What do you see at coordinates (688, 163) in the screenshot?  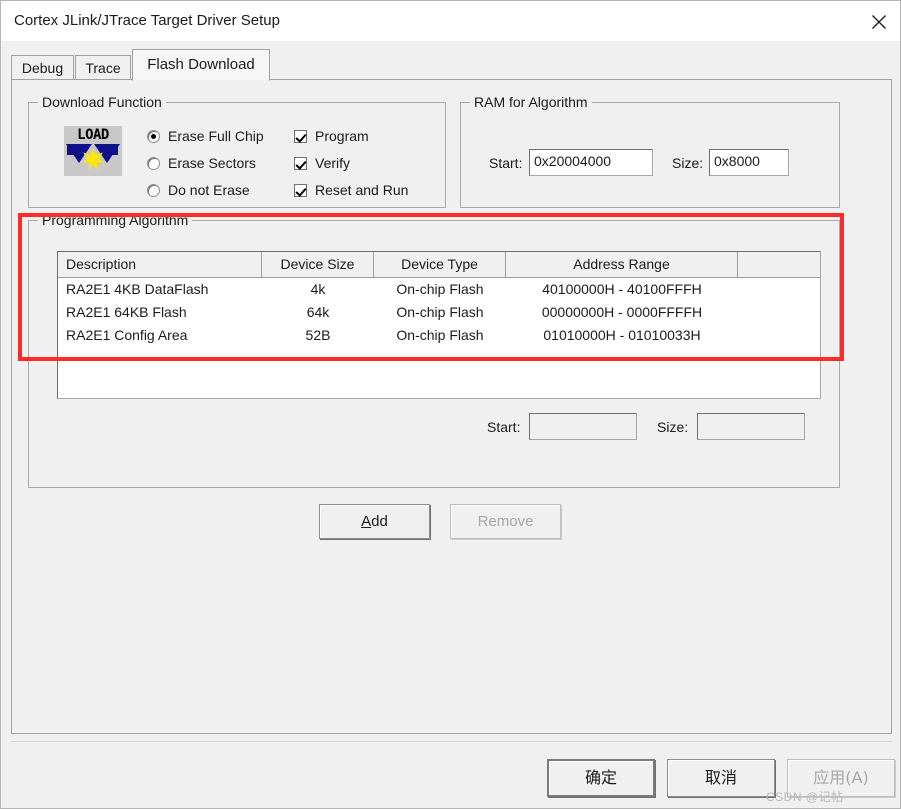 I see `ram-size-label: Size:` at bounding box center [688, 163].